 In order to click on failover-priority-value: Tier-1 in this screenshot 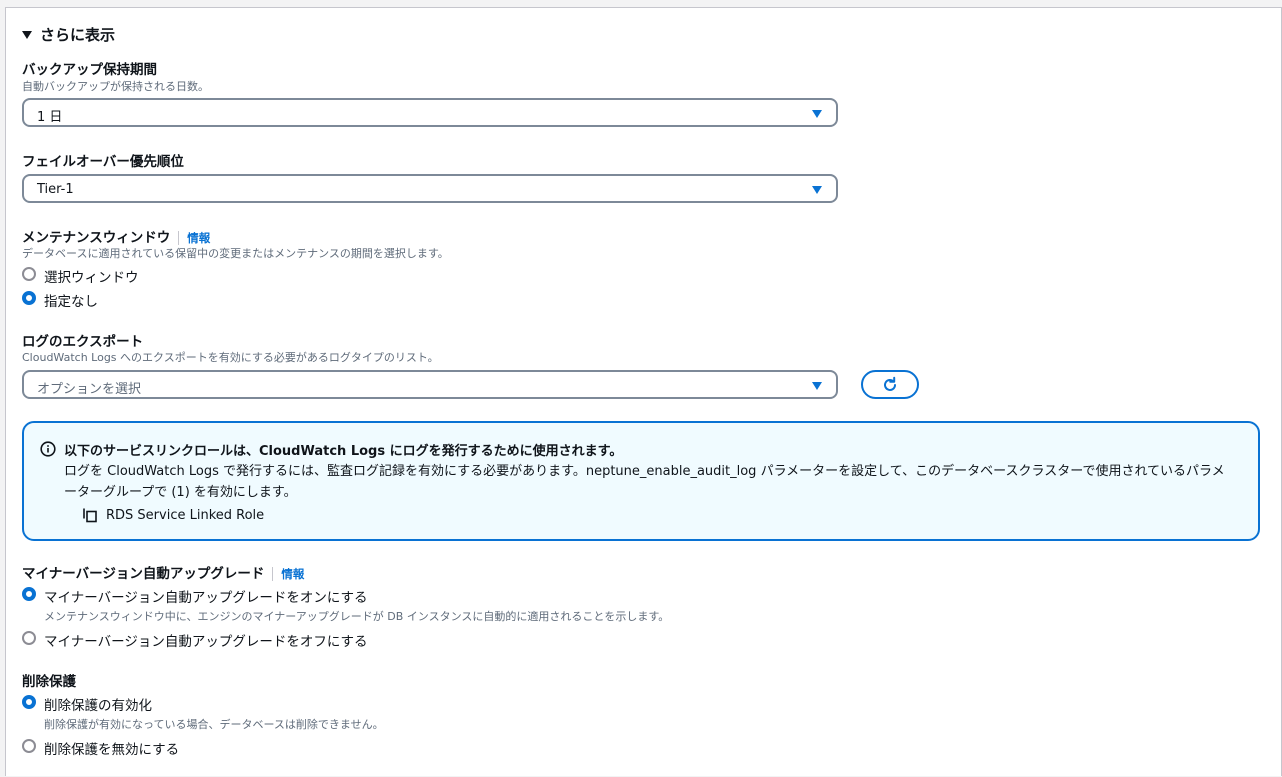, I will do `click(55, 189)`.